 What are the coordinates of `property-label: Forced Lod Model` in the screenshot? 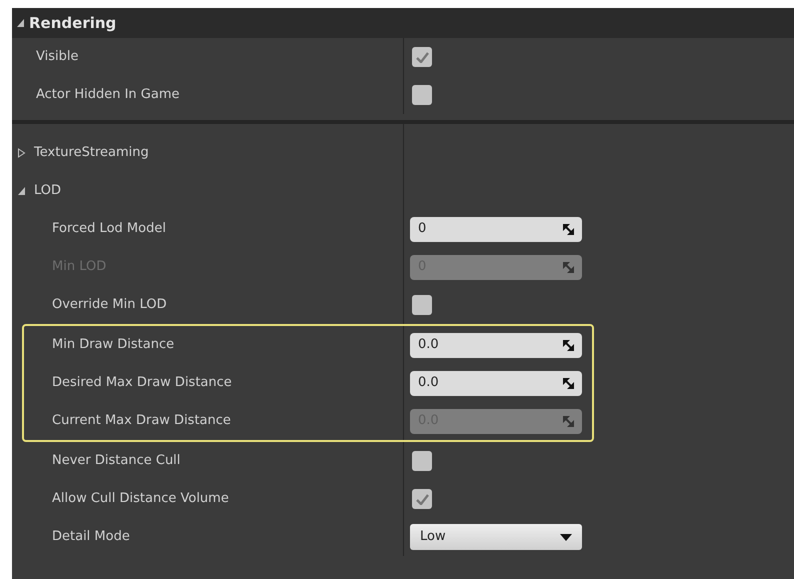 It's located at (109, 229).